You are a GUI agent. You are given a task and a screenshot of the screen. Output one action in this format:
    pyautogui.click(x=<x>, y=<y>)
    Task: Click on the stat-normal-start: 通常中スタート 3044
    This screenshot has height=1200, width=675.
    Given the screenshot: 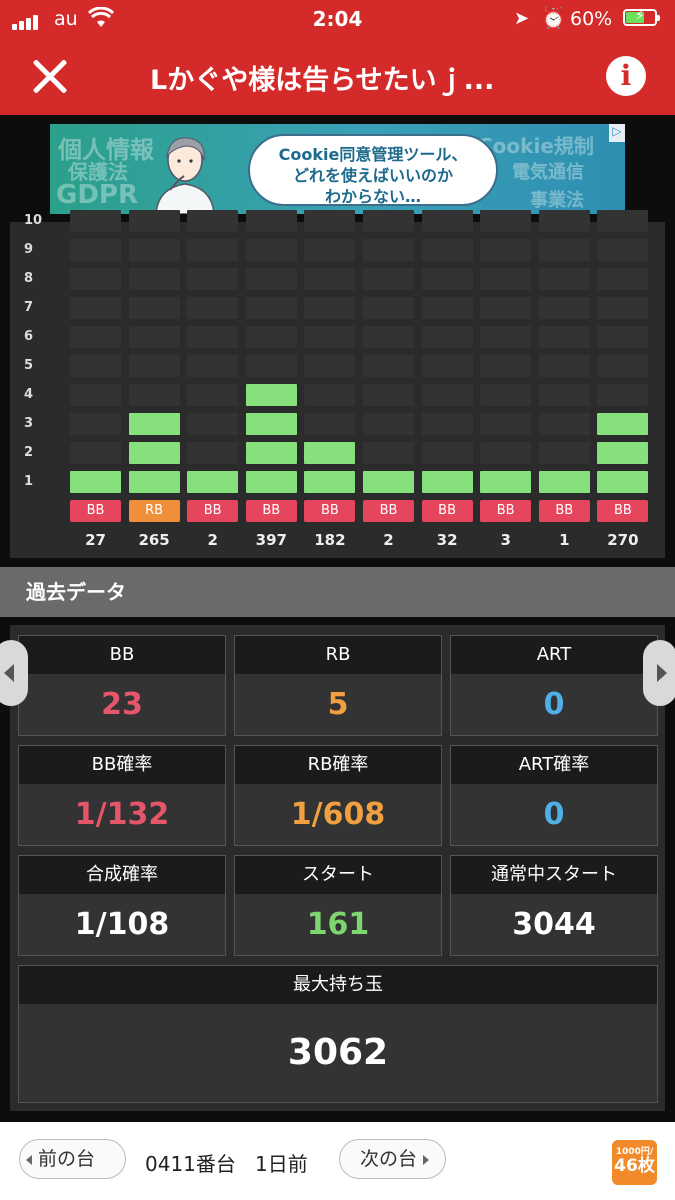 What is the action you would take?
    pyautogui.click(x=554, y=905)
    